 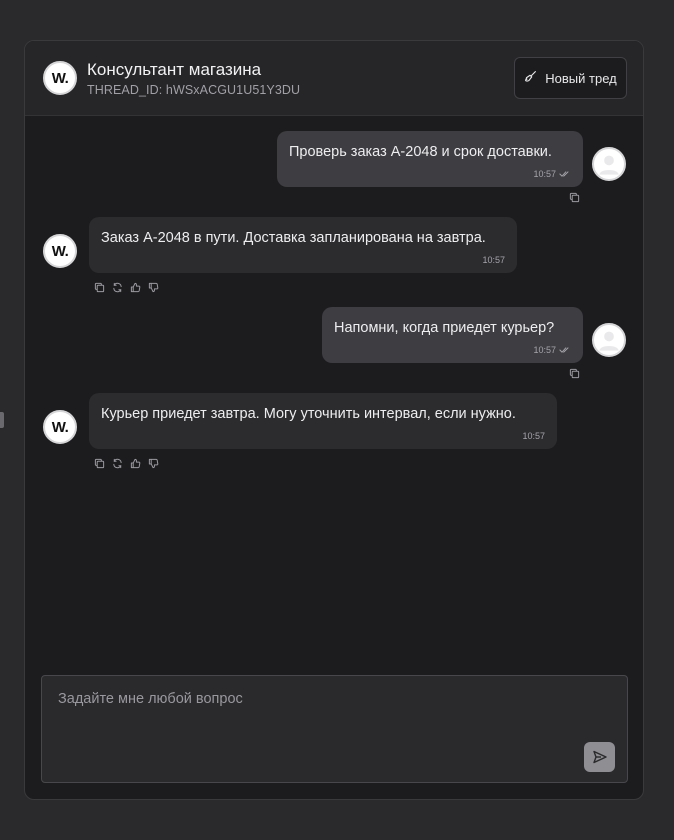 What do you see at coordinates (581, 78) in the screenshot?
I see `new-thread-label: Новый тред` at bounding box center [581, 78].